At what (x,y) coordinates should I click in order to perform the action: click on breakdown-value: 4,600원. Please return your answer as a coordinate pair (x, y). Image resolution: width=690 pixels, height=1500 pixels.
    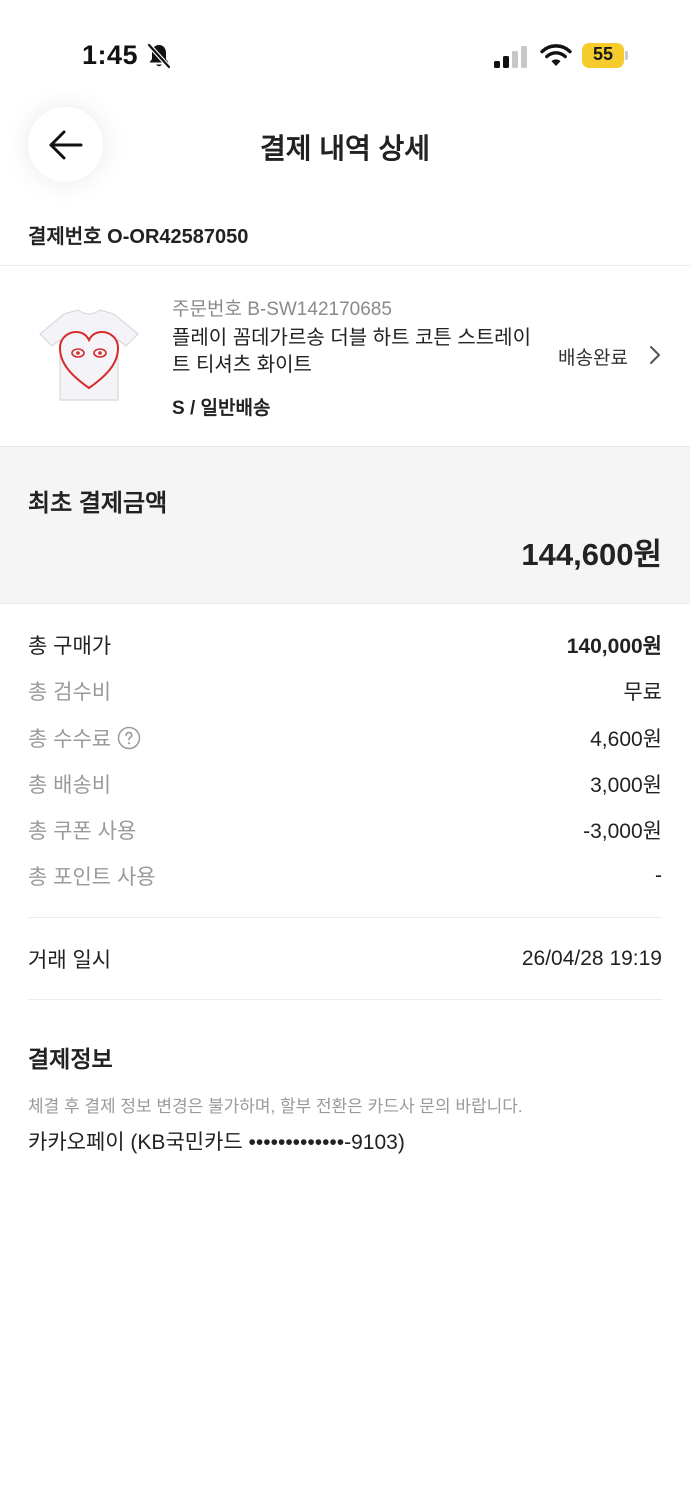
    Looking at the image, I should click on (626, 739).